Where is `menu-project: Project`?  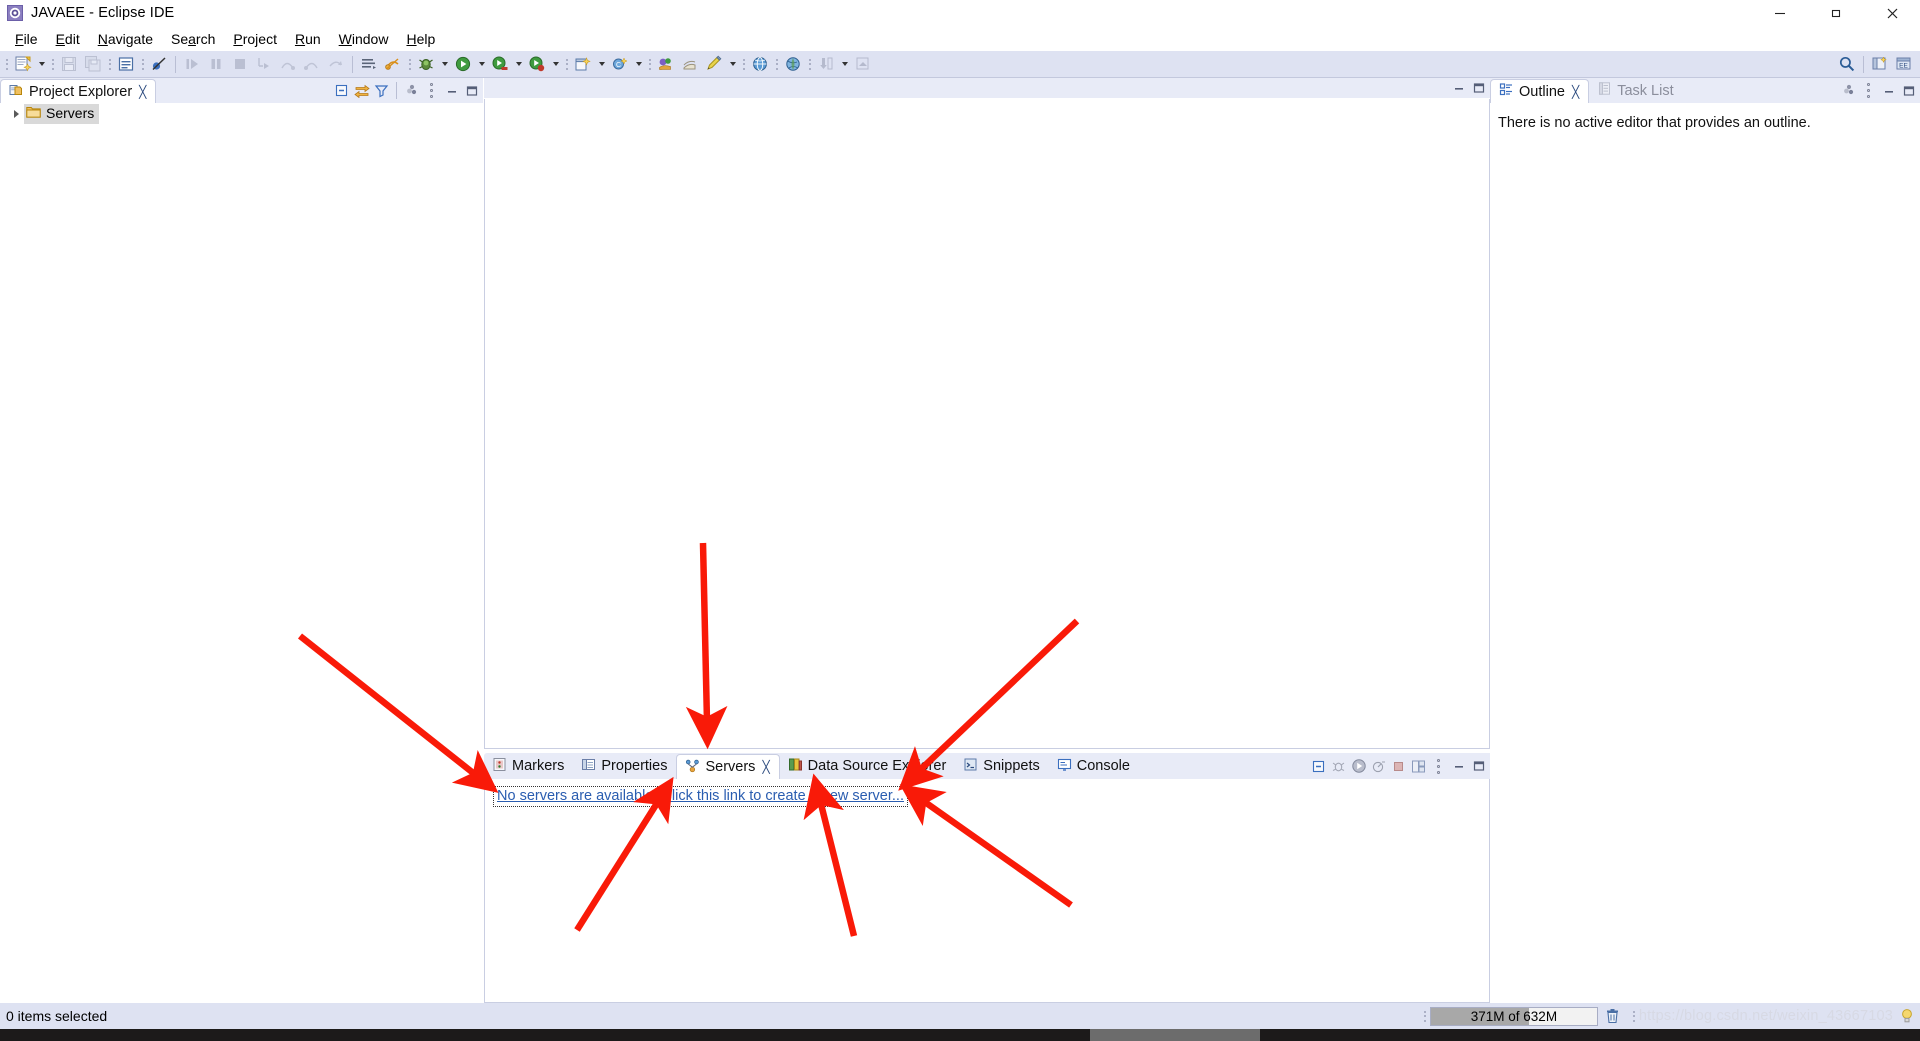 menu-project: Project is located at coordinates (255, 39).